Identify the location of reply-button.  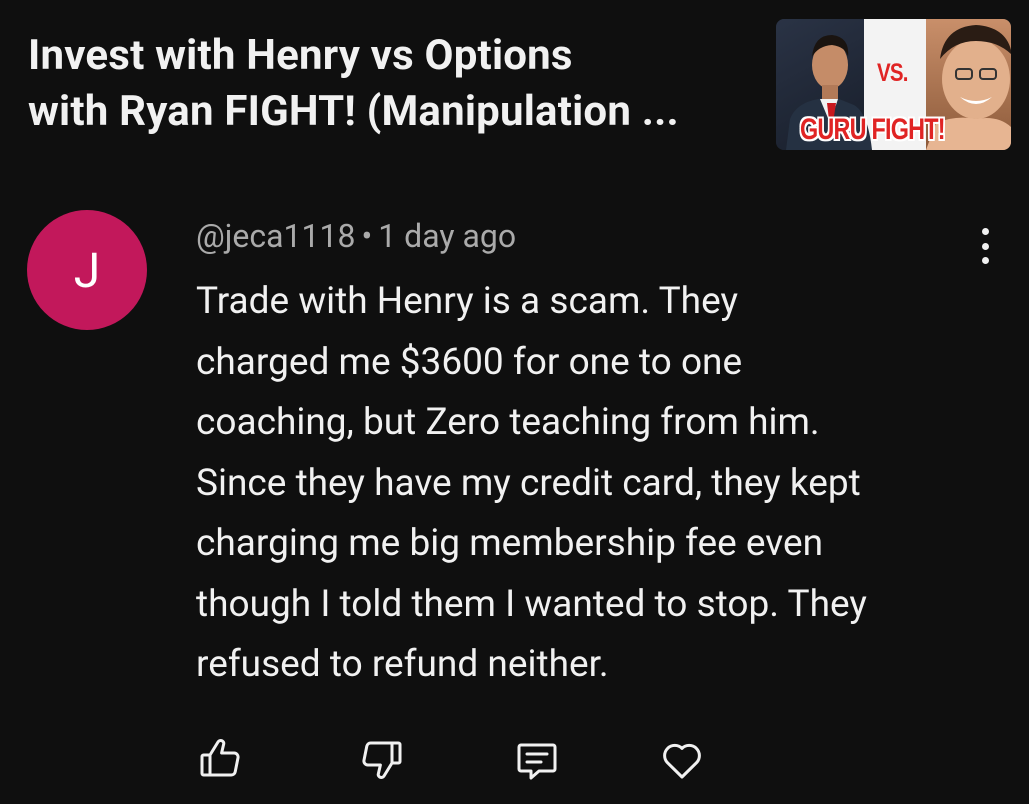
(537, 761).